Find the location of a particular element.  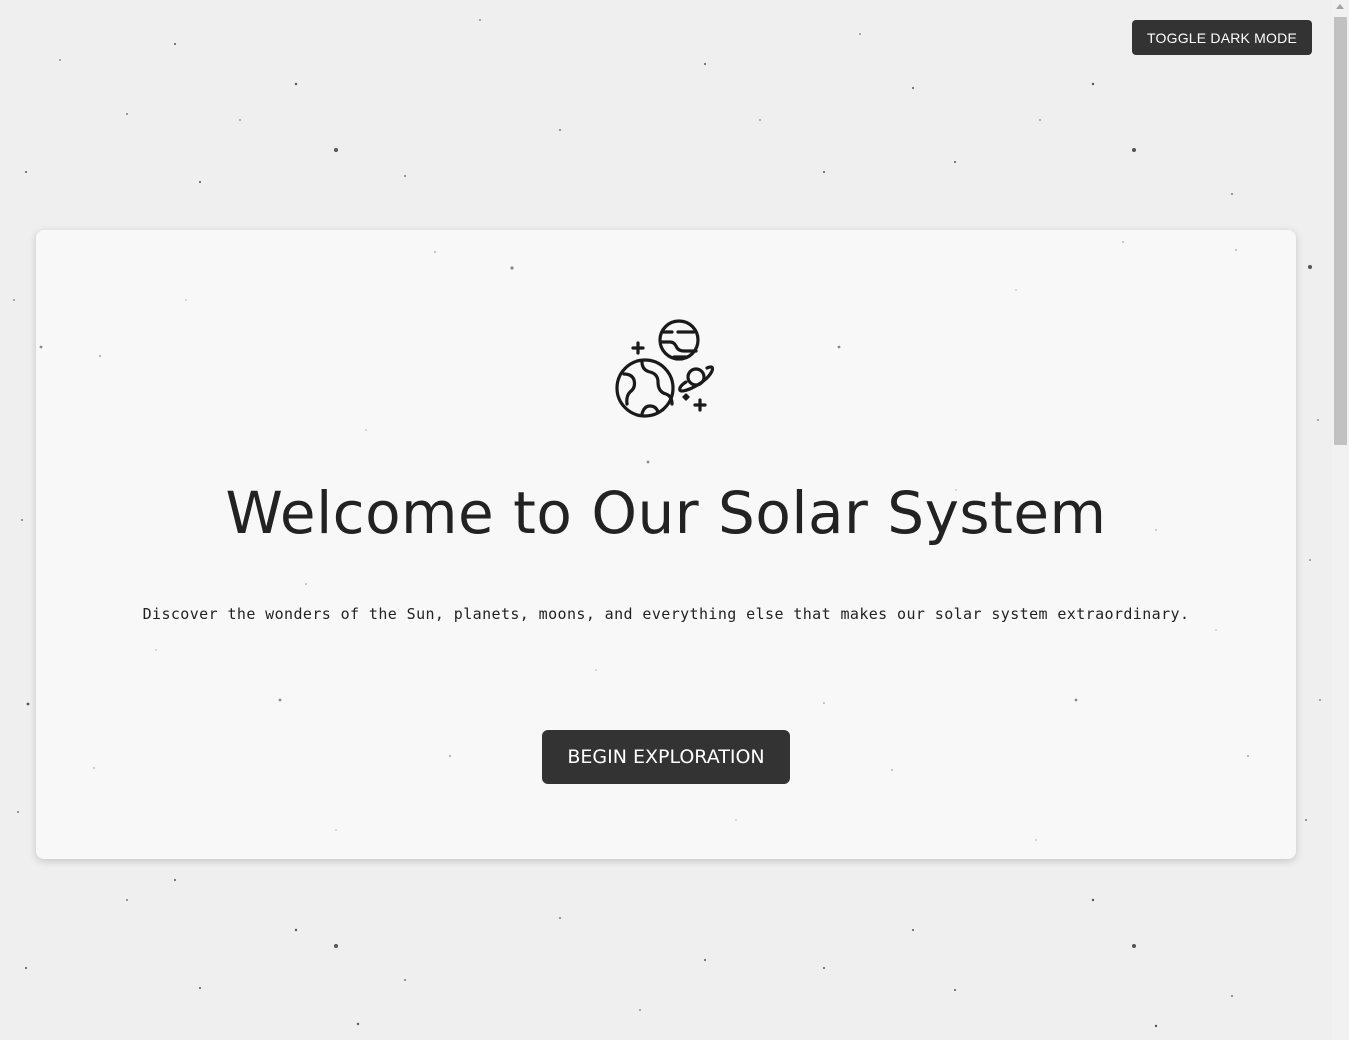

scroll-up-arrow-icon is located at coordinates (1340, 6).